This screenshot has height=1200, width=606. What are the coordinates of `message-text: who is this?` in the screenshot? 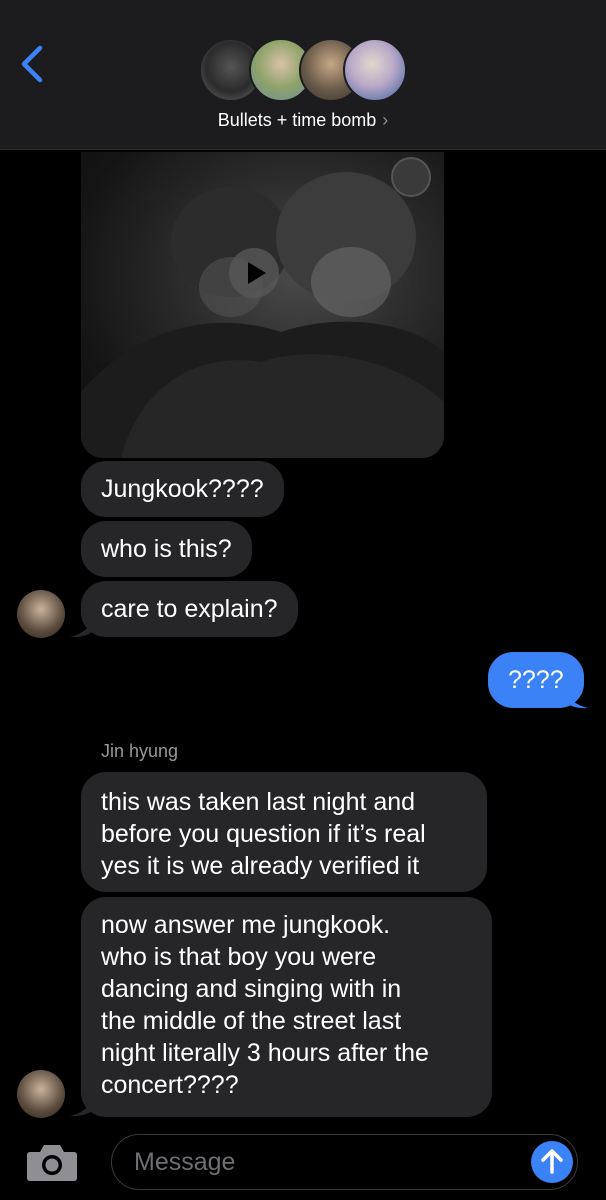 It's located at (166, 549).